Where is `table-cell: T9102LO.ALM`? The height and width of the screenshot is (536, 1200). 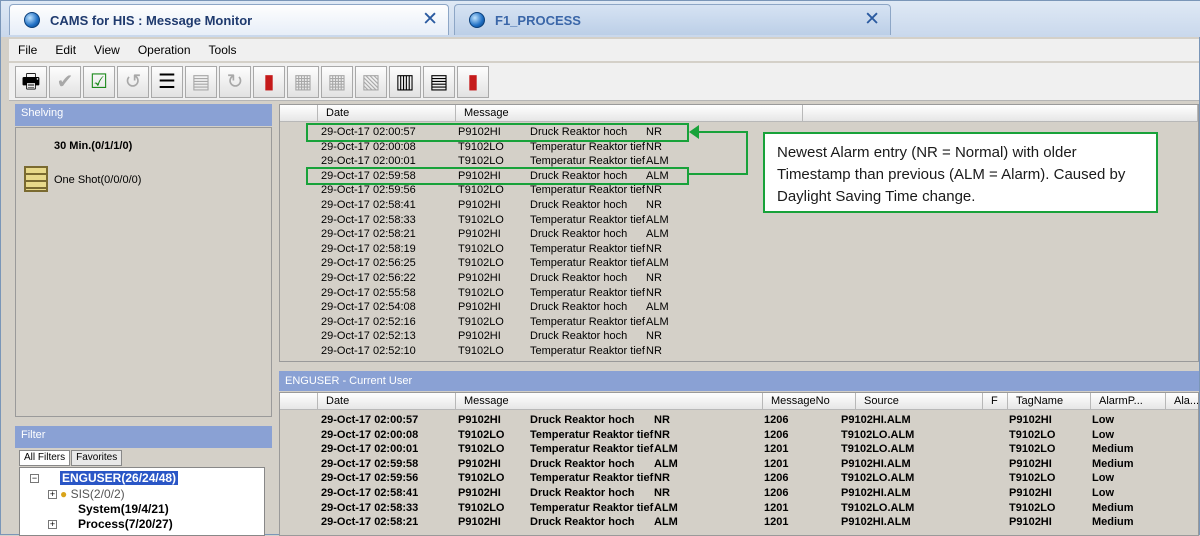 table-cell: T9102LO.ALM is located at coordinates (878, 449).